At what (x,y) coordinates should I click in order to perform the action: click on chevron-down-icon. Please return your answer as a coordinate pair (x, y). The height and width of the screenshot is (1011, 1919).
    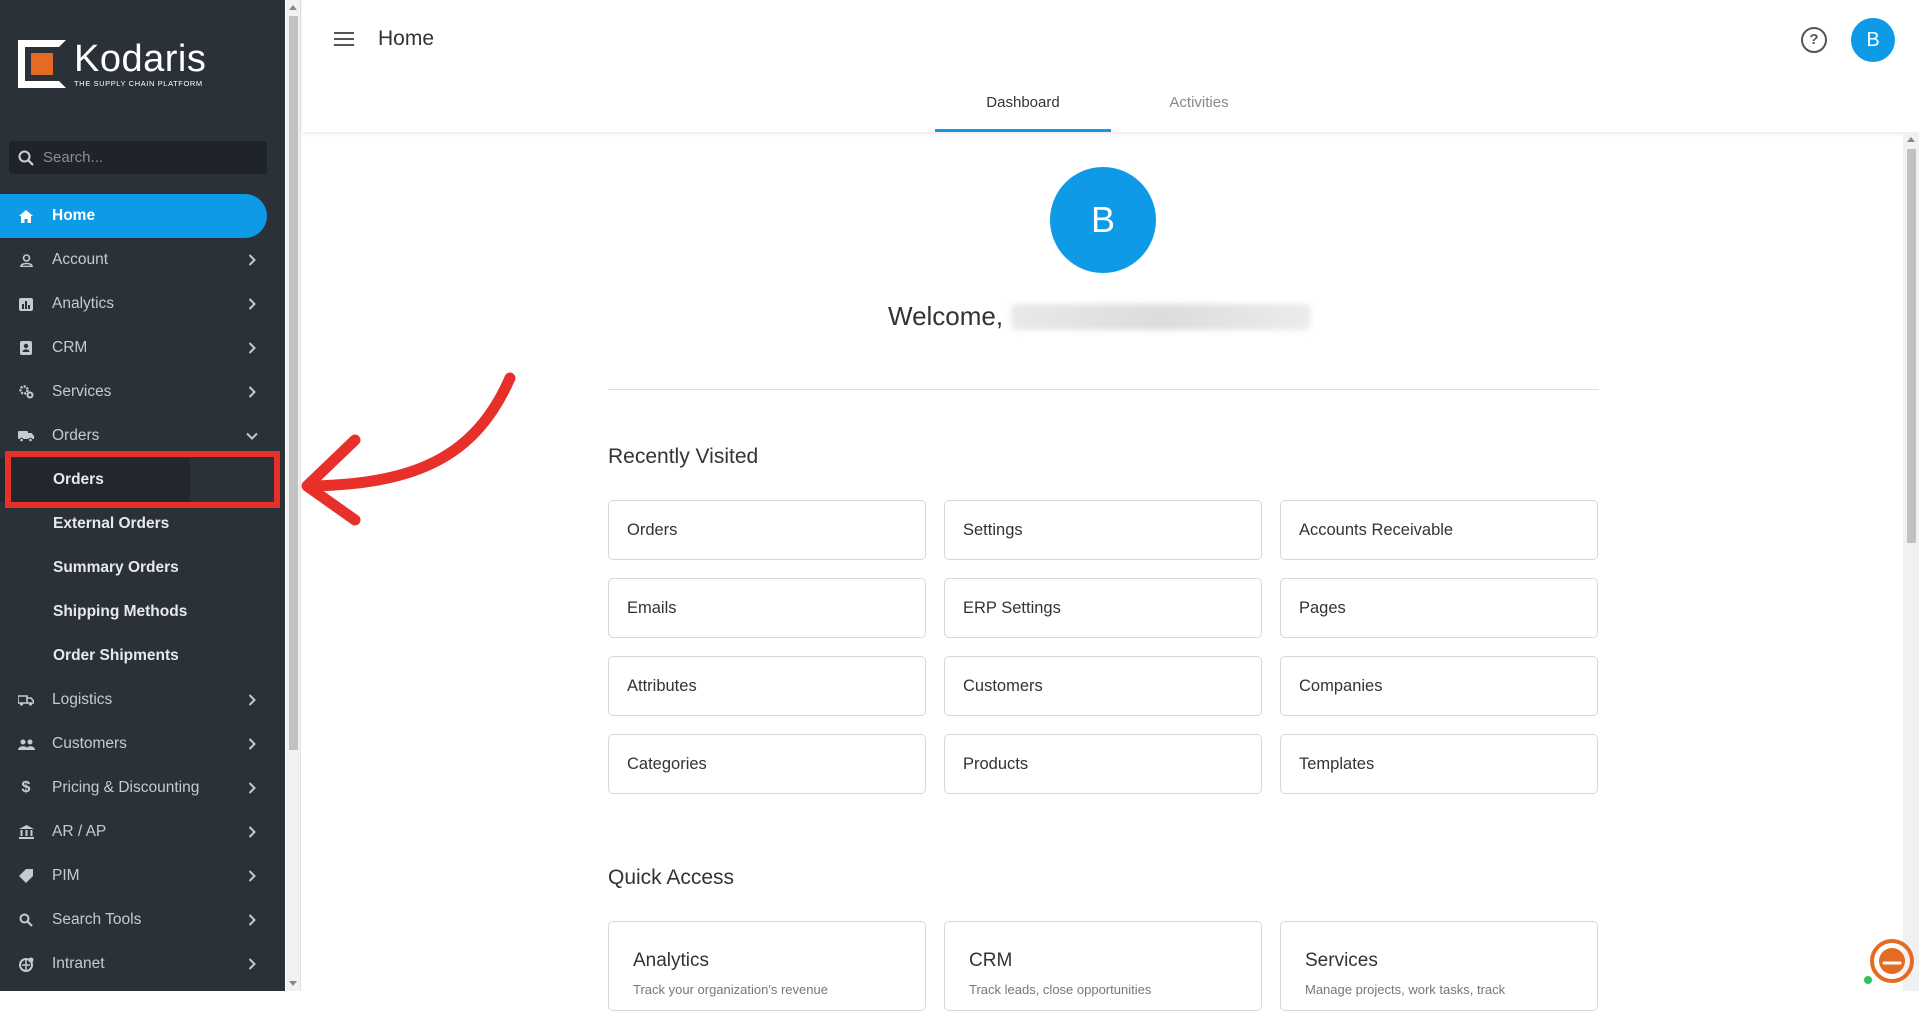
    Looking at the image, I should click on (252, 436).